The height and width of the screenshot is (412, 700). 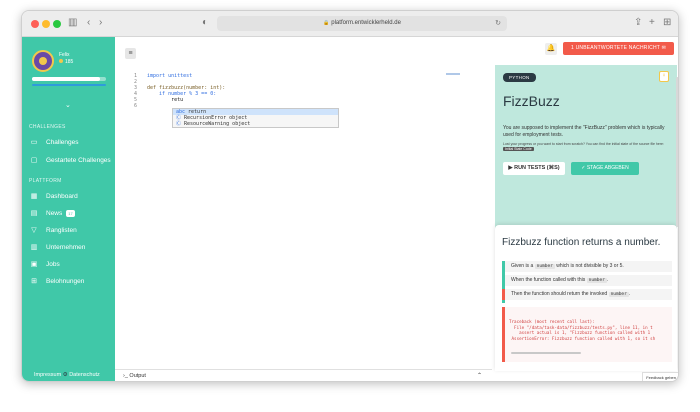 What do you see at coordinates (57, 24) in the screenshot?
I see `maximize-window-button` at bounding box center [57, 24].